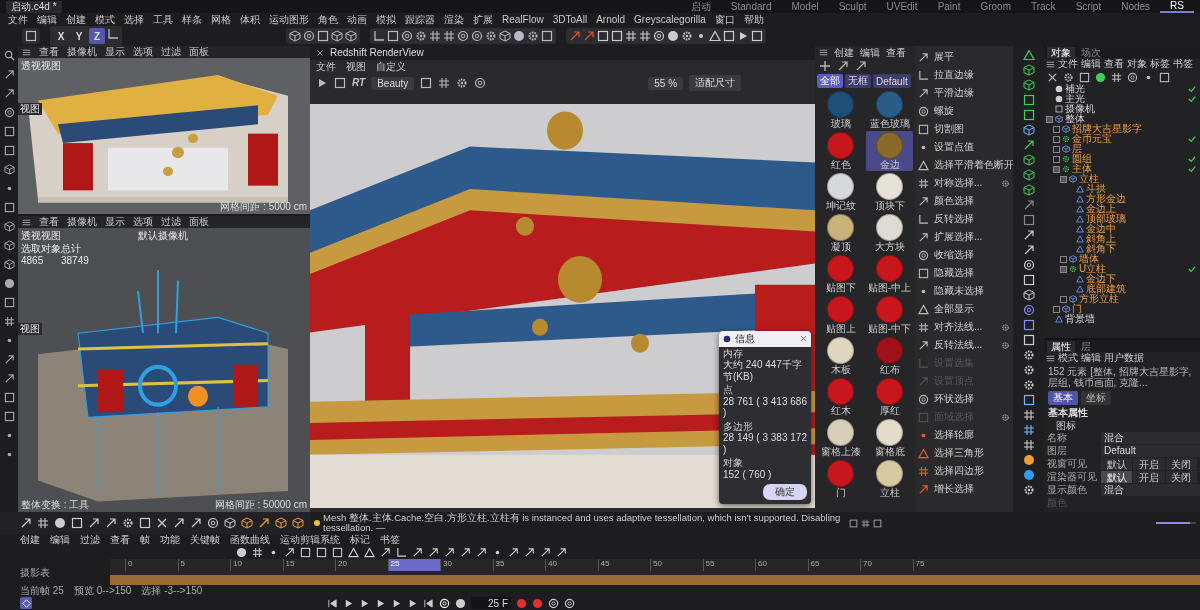 This screenshot has width=1200, height=610. What do you see at coordinates (1181, 476) in the screenshot?
I see `option-button: 关闭` at bounding box center [1181, 476].